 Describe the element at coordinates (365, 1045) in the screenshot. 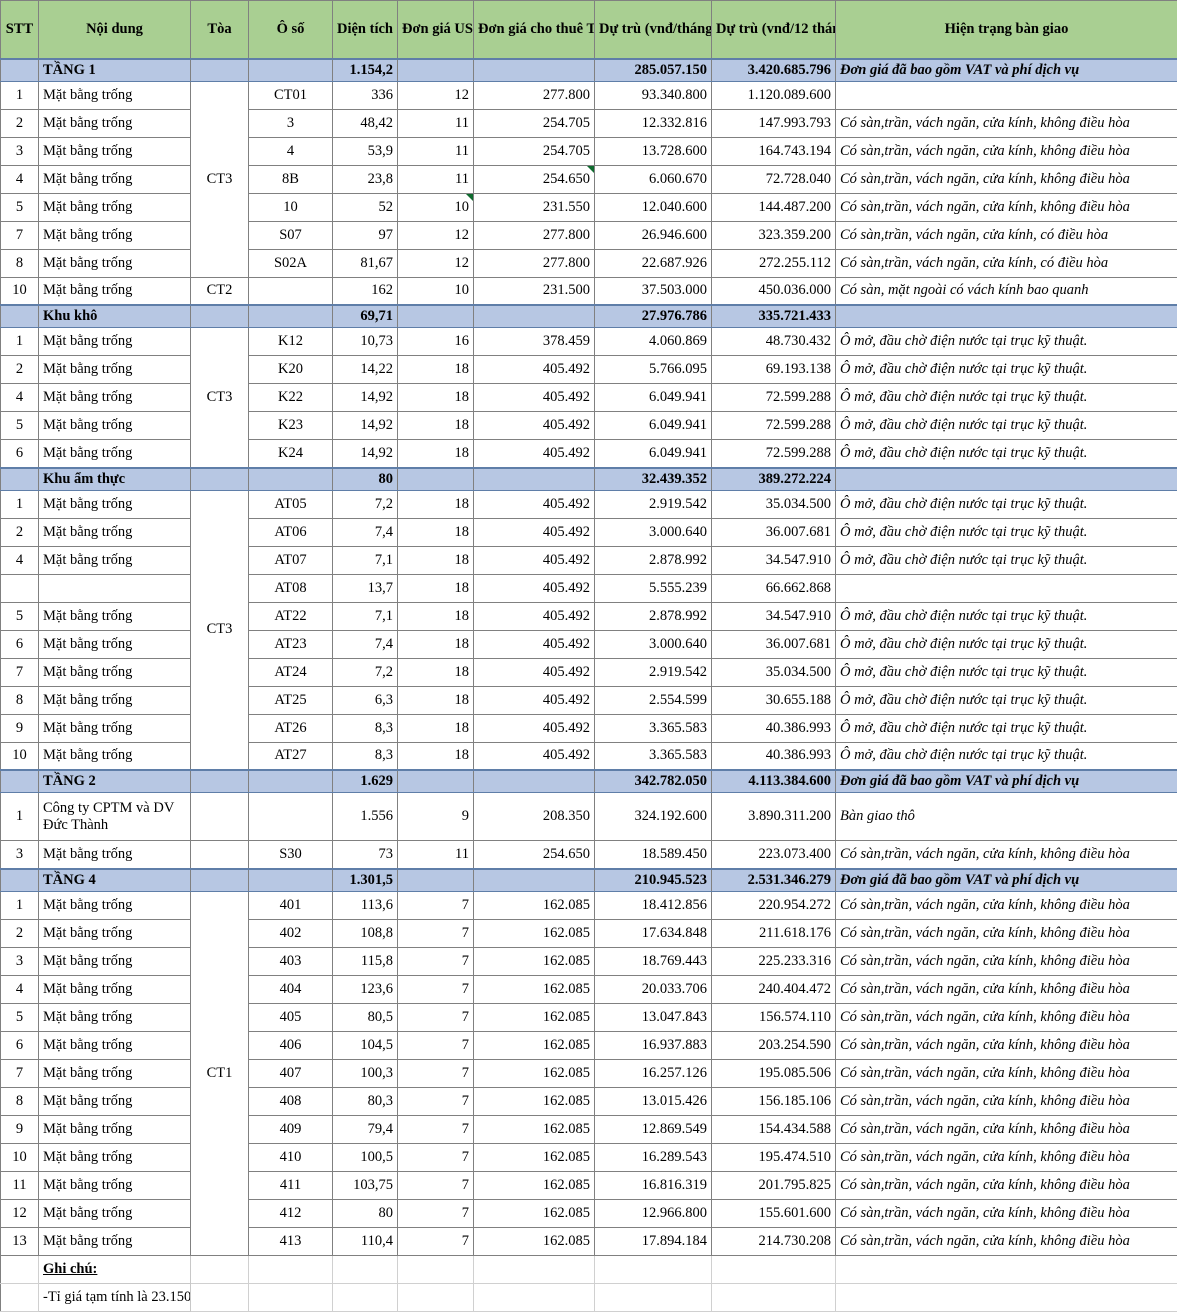

I see `cell-dien-tich: 104,5` at that location.